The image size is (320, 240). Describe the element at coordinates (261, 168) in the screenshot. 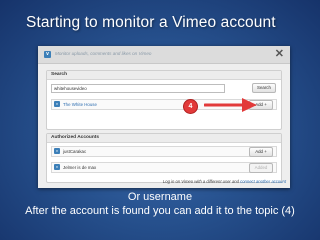

I see `added-account-button: Added` at that location.